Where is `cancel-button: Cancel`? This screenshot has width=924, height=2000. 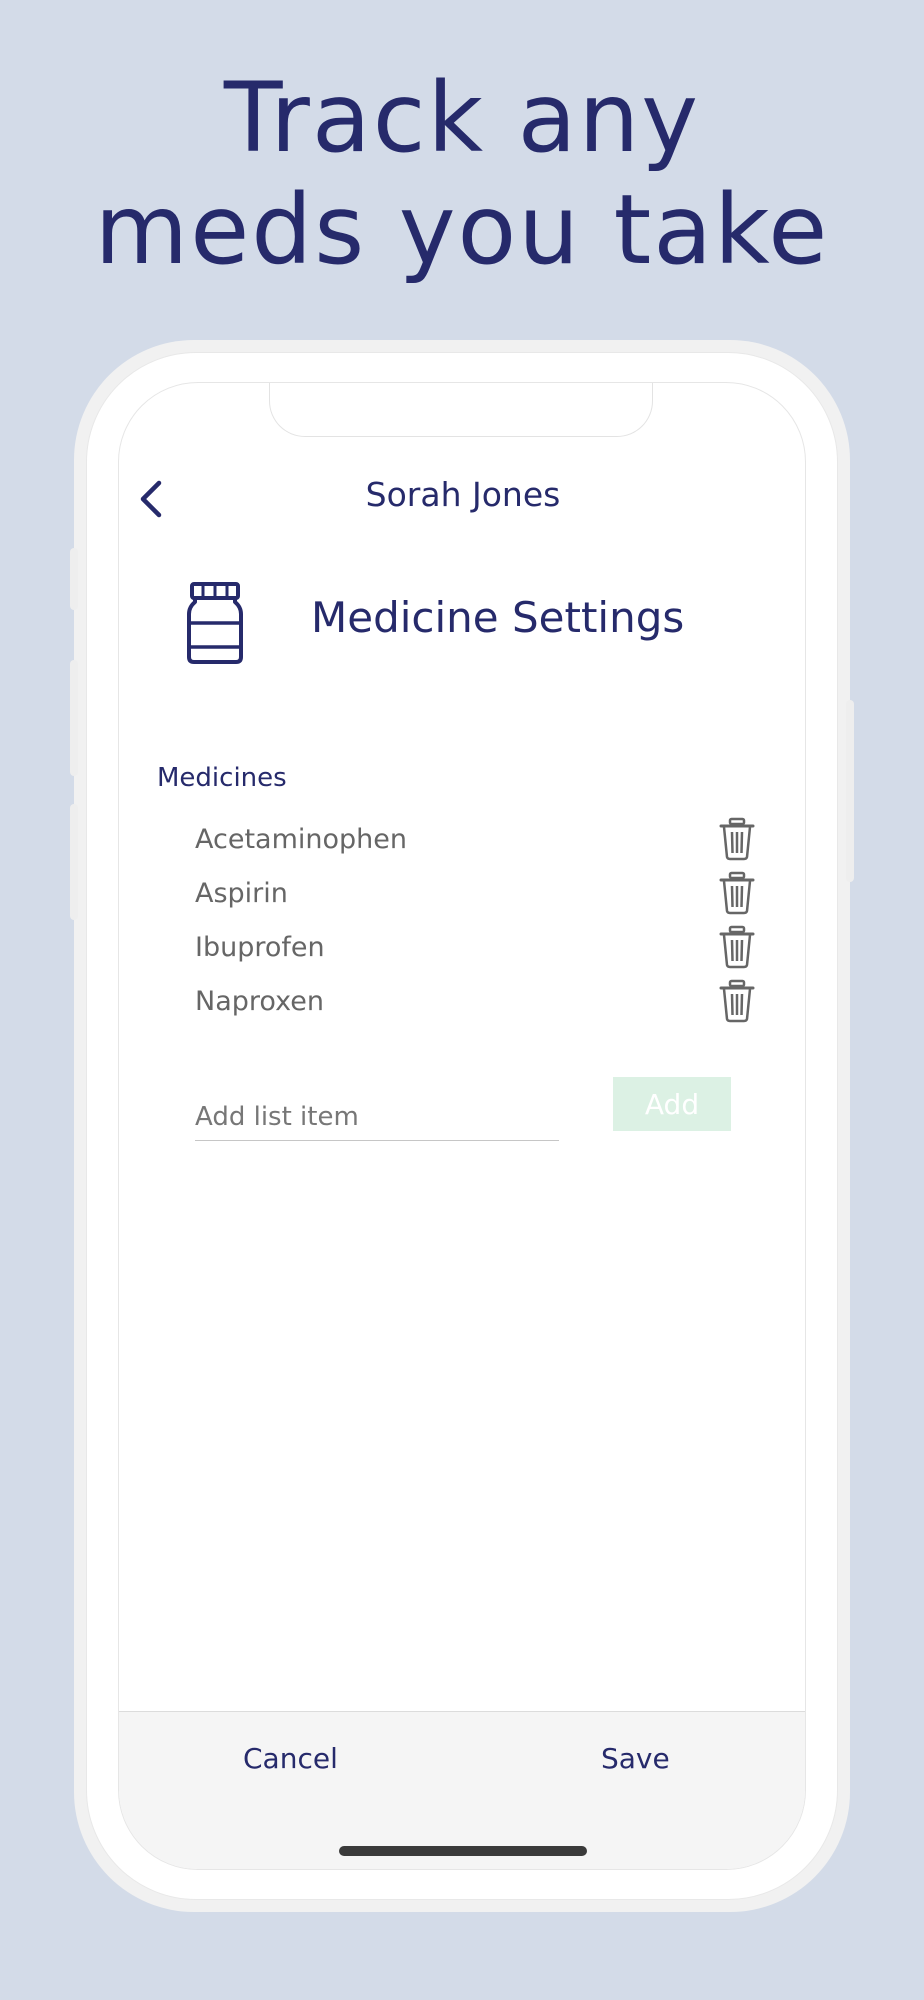 cancel-button: Cancel is located at coordinates (290, 1758).